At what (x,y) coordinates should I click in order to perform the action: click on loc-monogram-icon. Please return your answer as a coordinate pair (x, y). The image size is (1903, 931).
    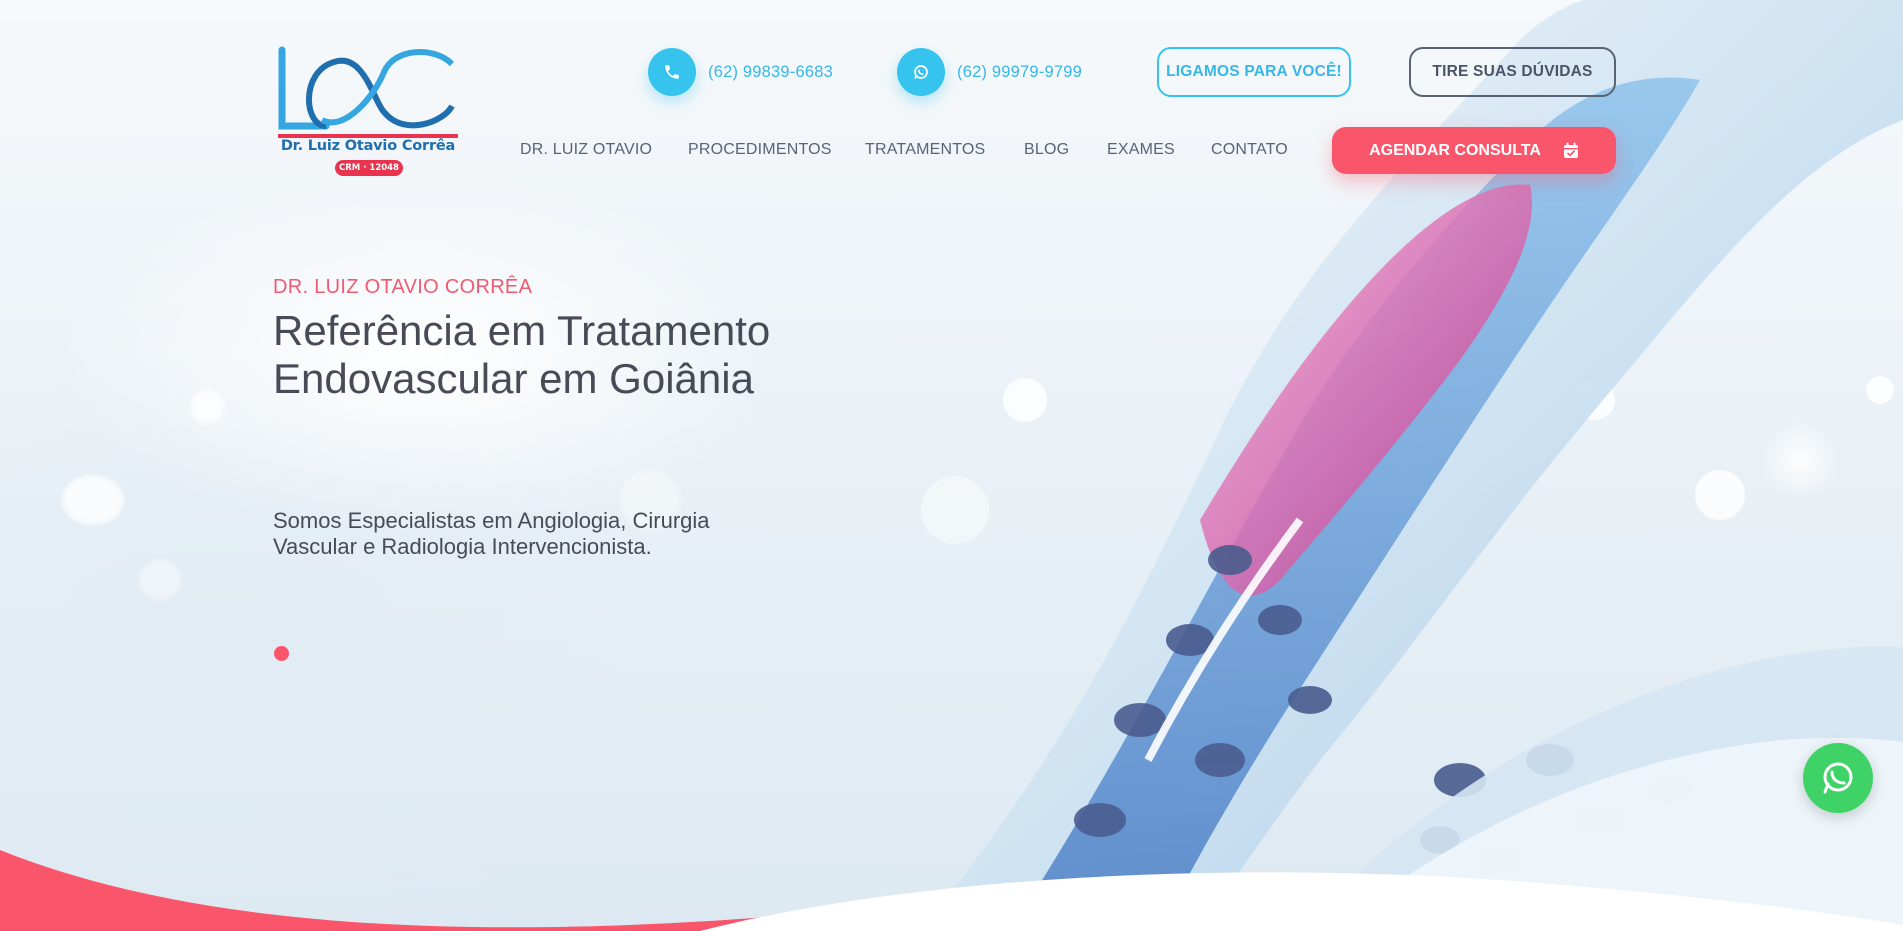
    Looking at the image, I should click on (368, 92).